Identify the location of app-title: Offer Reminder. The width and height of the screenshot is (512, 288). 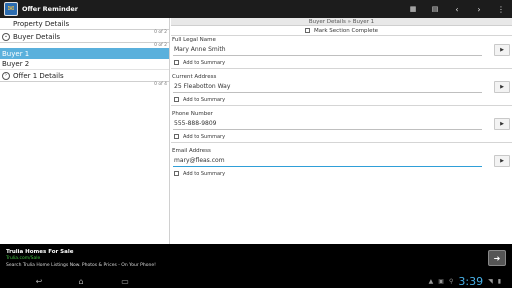
(50, 9).